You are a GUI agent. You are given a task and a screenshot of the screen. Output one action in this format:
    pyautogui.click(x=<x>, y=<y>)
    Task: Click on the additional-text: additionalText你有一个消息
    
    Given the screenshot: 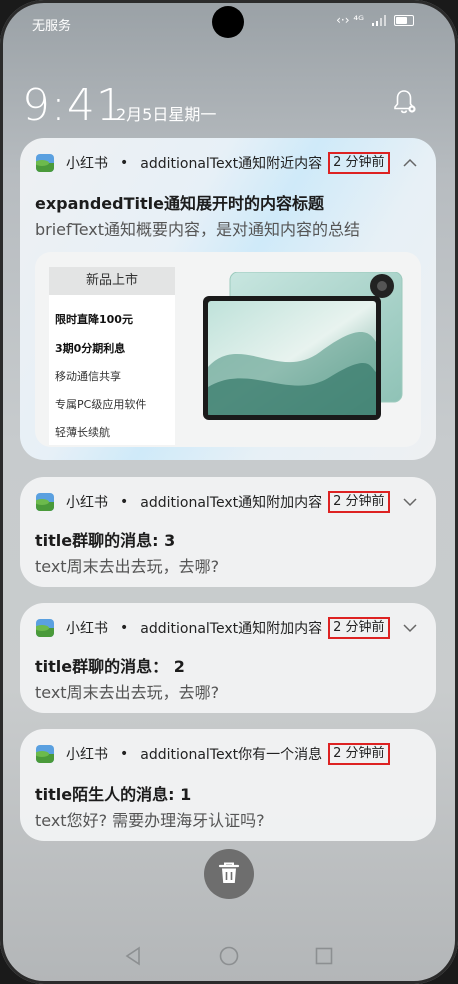 What is the action you would take?
    pyautogui.click(x=231, y=755)
    